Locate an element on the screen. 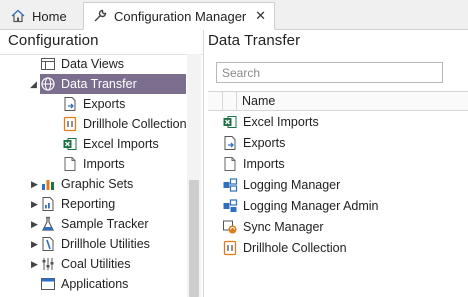  tree-item-exports: Exports is located at coordinates (124, 104).